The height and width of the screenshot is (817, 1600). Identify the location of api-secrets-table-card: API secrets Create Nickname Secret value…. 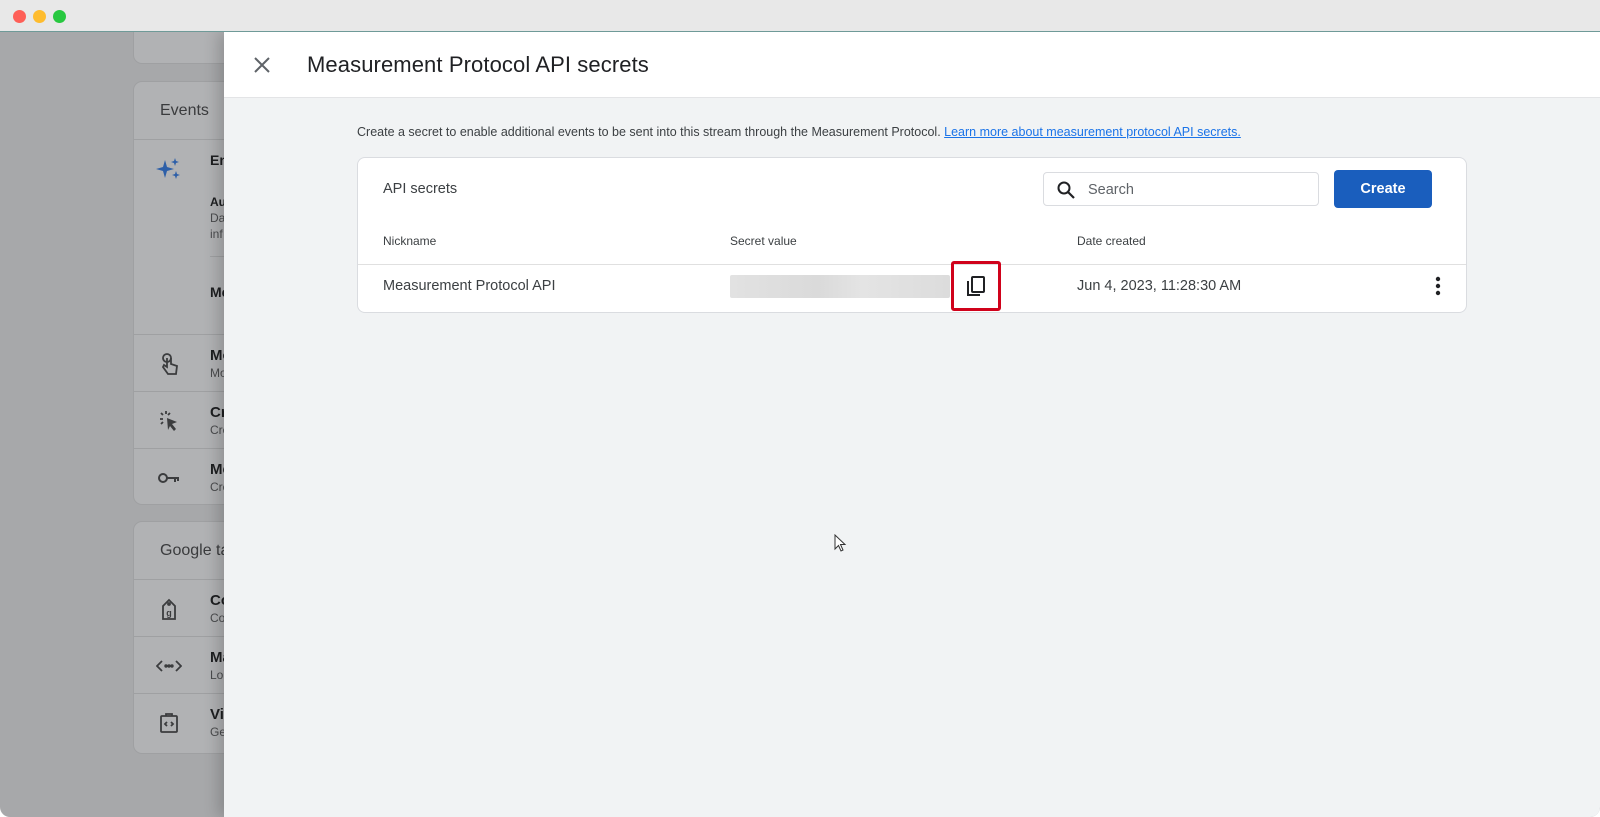
(912, 235).